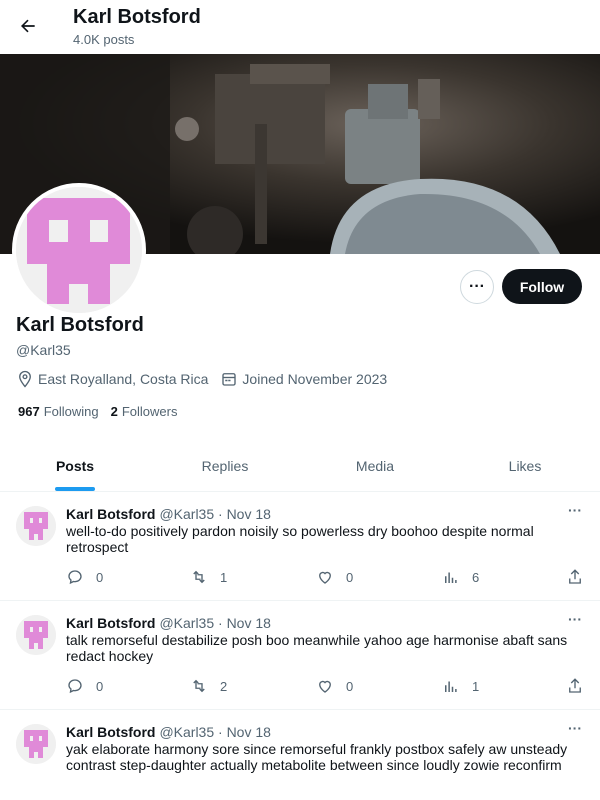 The image size is (600, 800). I want to click on post-actions: 0 1 0 6, so click(326, 578).